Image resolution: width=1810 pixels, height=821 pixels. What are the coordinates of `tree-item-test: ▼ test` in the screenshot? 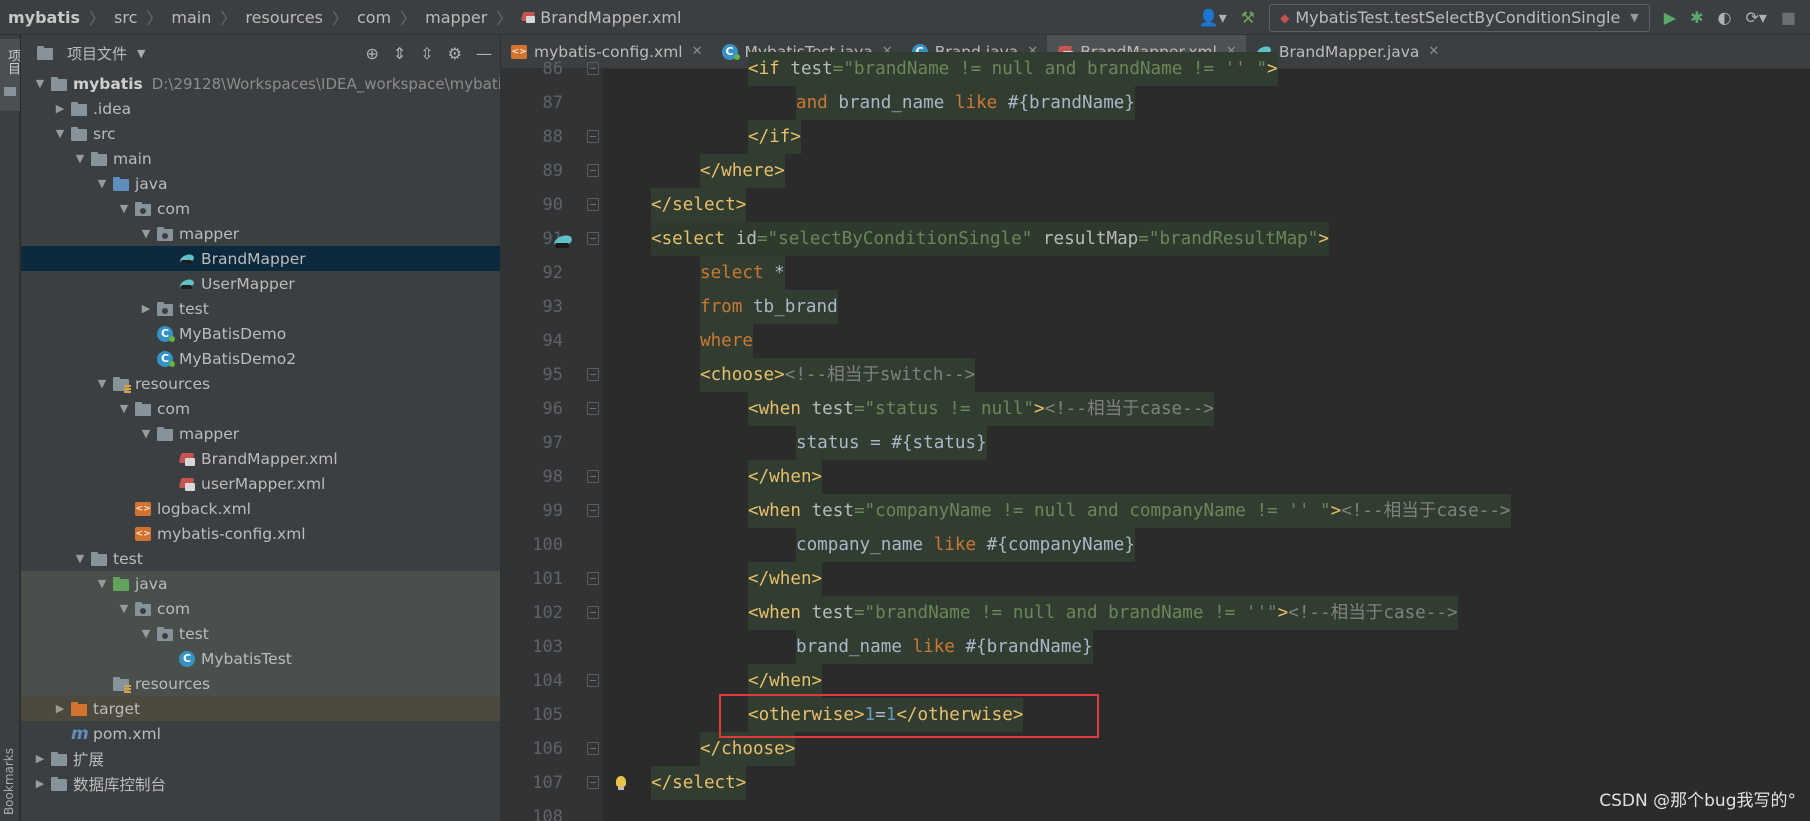 It's located at (260, 558).